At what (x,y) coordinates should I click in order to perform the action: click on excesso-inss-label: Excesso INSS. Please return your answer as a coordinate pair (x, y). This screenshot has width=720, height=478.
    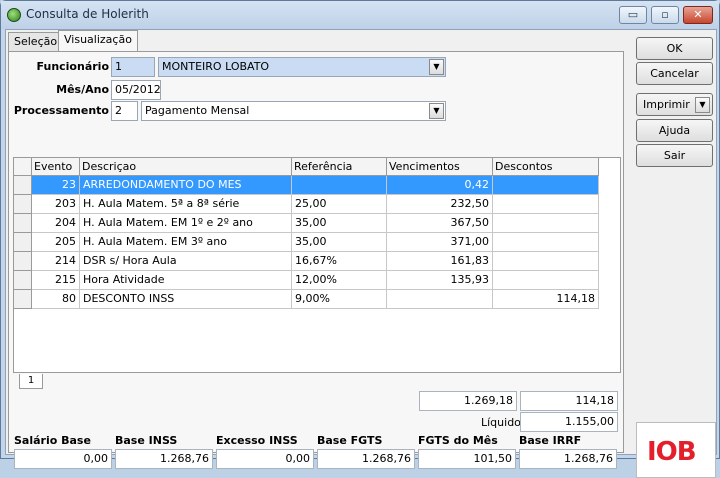
    Looking at the image, I should click on (257, 440).